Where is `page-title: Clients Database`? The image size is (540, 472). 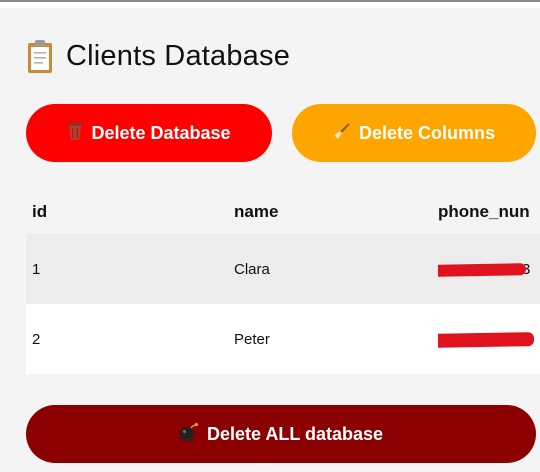 page-title: Clients Database is located at coordinates (178, 55).